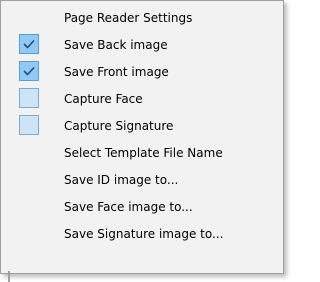 This screenshot has width=320, height=282. I want to click on checkbox-unchecked-capture-face, so click(29, 98).